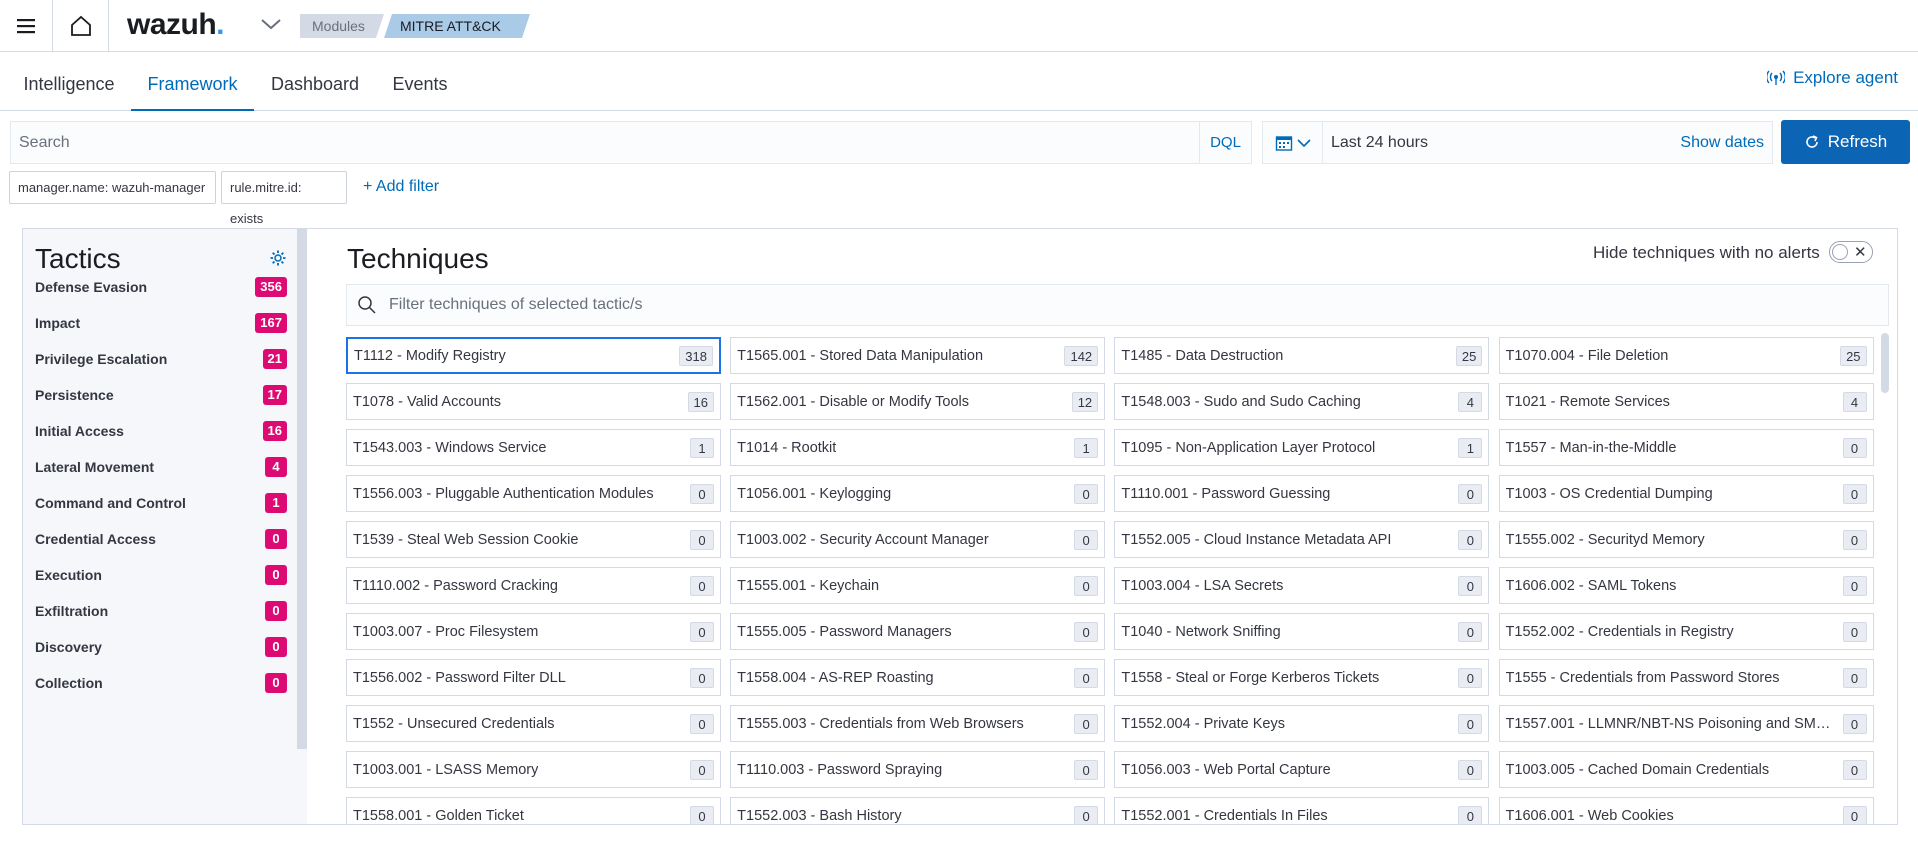  I want to click on tactic-item: Impact 167, so click(161, 323).